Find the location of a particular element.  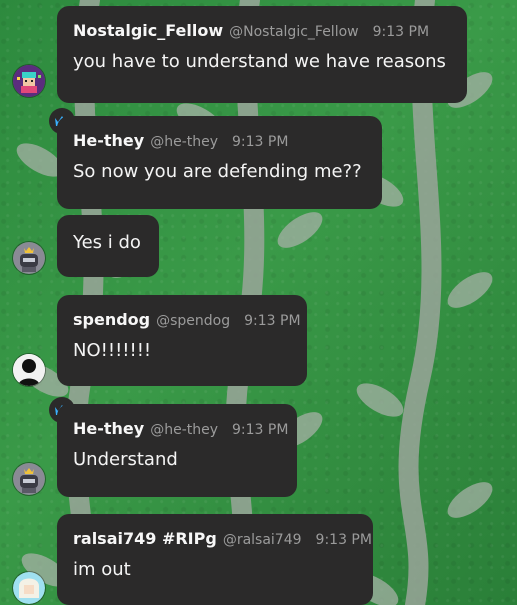

message-header: Nostalgic_Fellow @Nostalgic_Fellow 9:13 PM is located at coordinates (262, 31).